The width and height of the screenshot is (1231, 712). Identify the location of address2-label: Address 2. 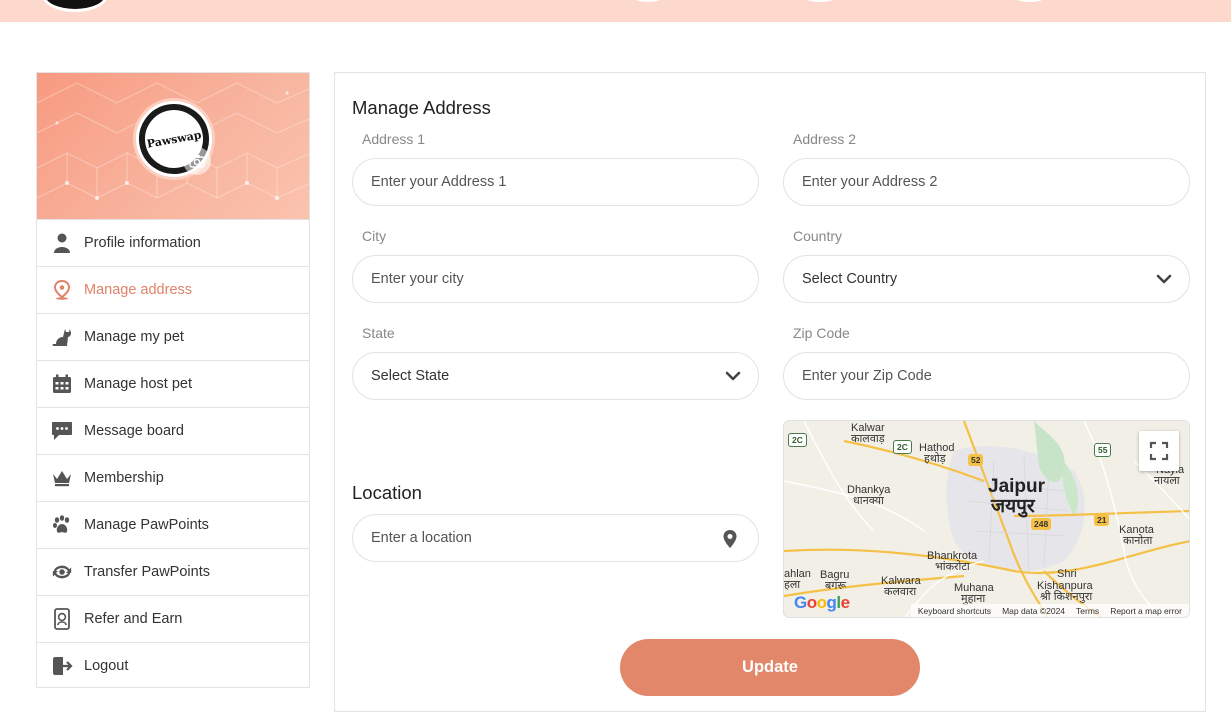
(825, 139).